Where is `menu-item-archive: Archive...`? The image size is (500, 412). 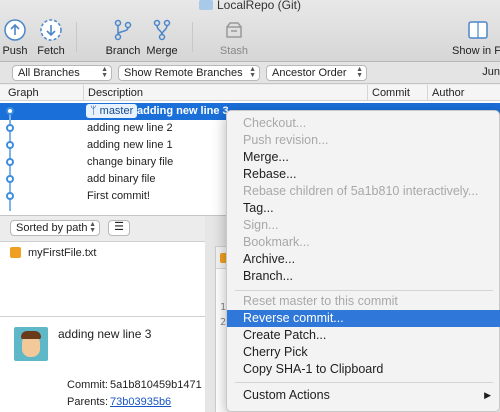 menu-item-archive: Archive... is located at coordinates (363, 259).